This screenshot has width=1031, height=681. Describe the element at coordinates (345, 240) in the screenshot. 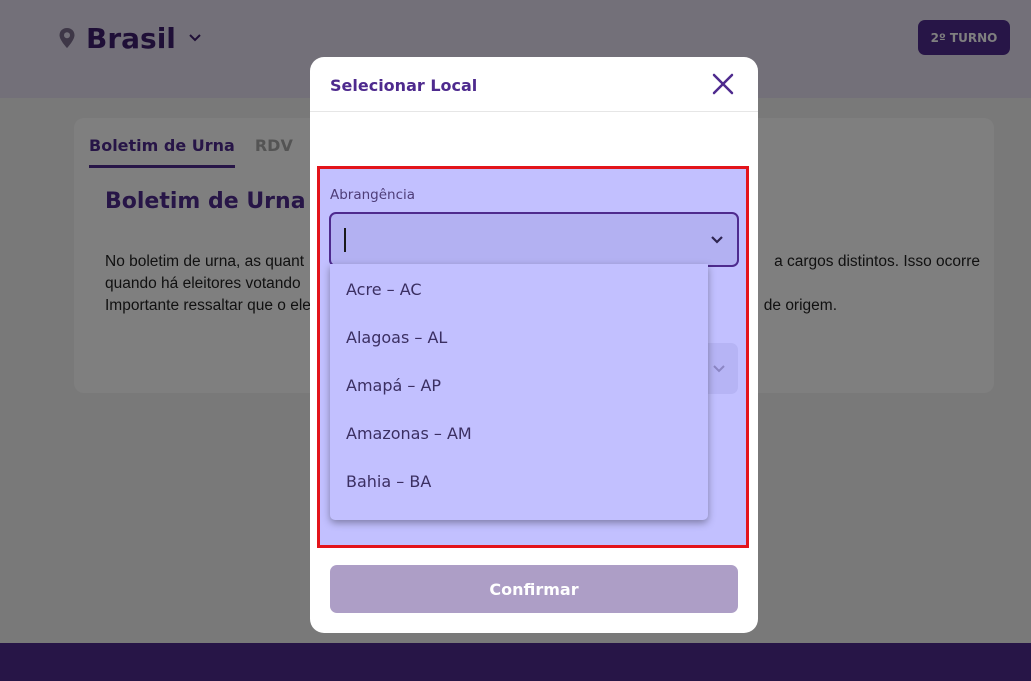

I see `text-caret` at that location.